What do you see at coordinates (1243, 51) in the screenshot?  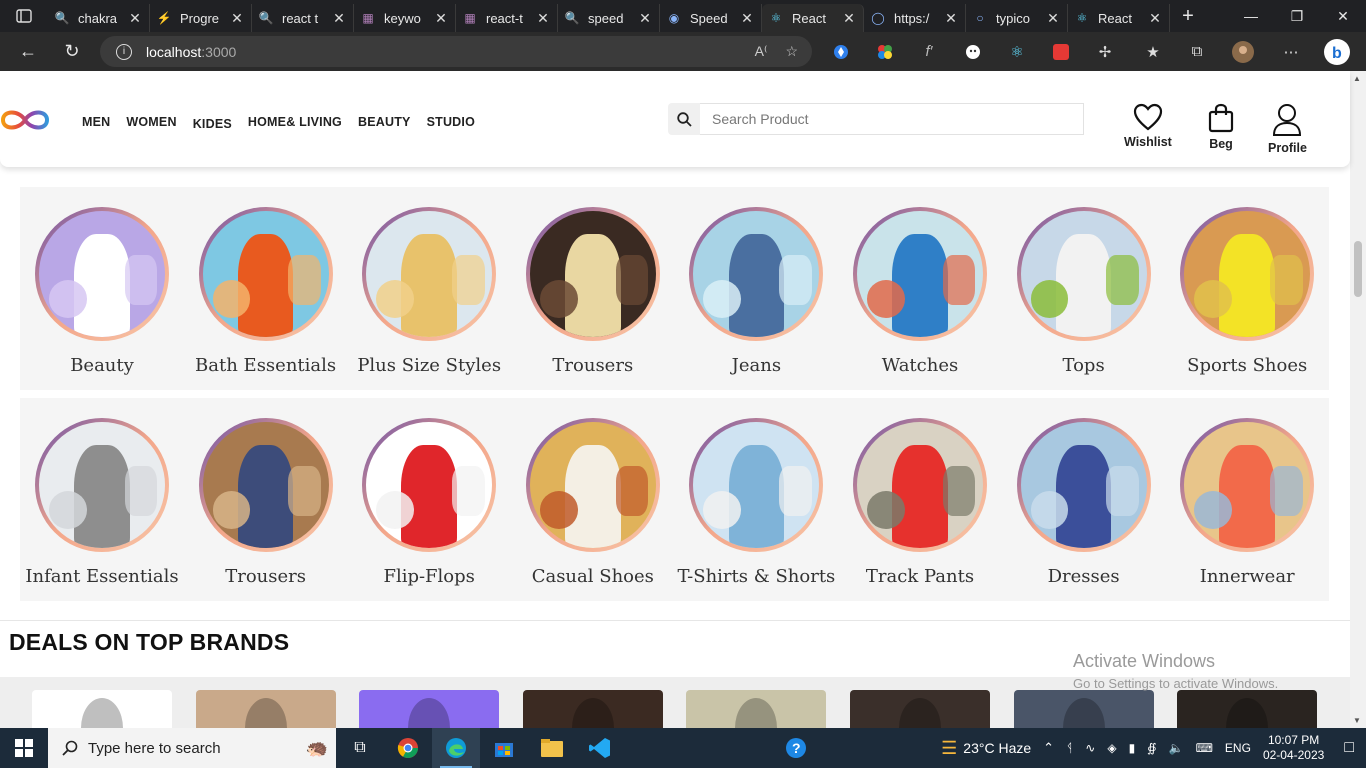 I see `profile-avatar-icon` at bounding box center [1243, 51].